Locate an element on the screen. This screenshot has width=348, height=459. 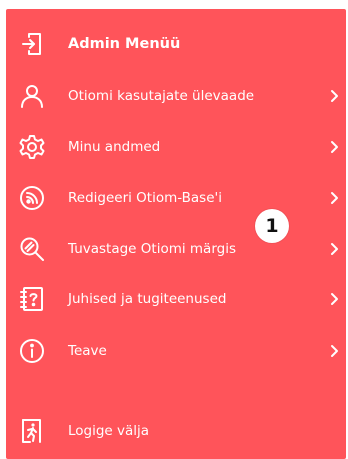
menu-item-user-overview: Otiomi kasutajate ülevaade is located at coordinates (176, 96).